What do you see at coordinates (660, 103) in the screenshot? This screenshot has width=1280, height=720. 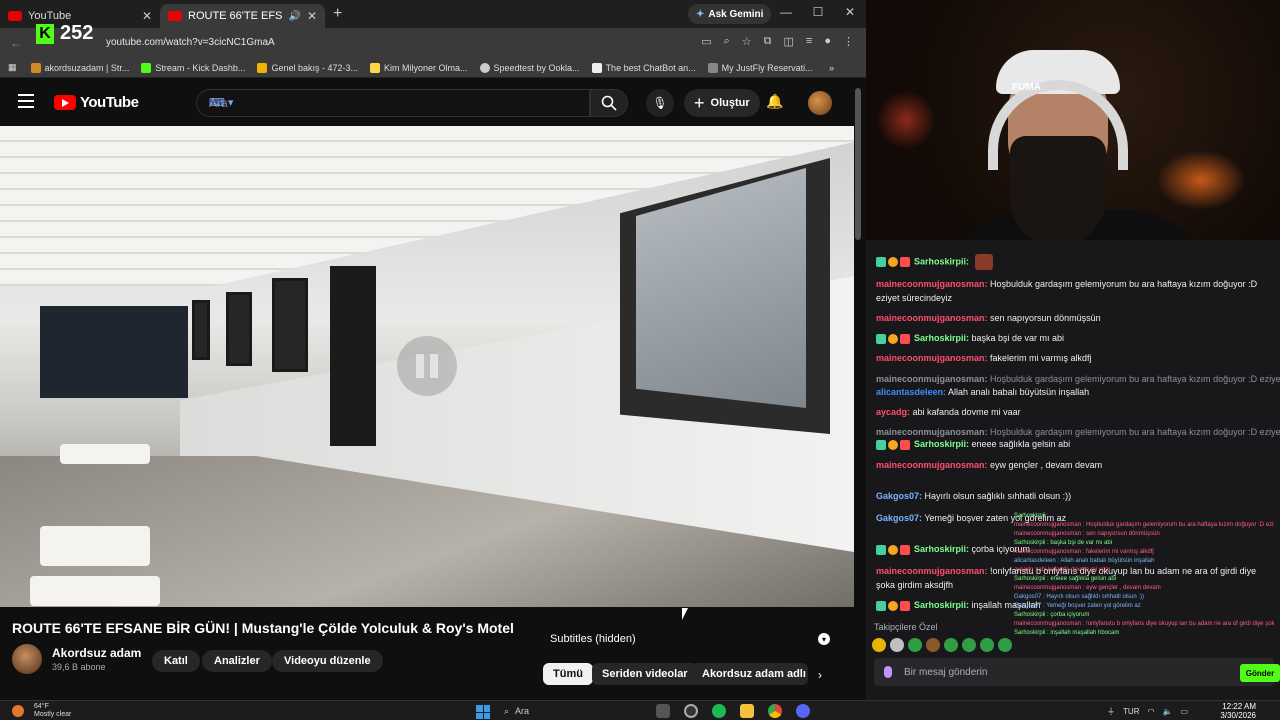 I see `voice-search-button: 🎙` at bounding box center [660, 103].